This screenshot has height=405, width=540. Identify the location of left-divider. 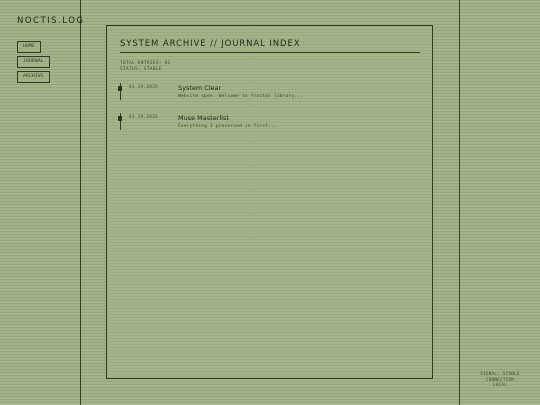
(80, 202).